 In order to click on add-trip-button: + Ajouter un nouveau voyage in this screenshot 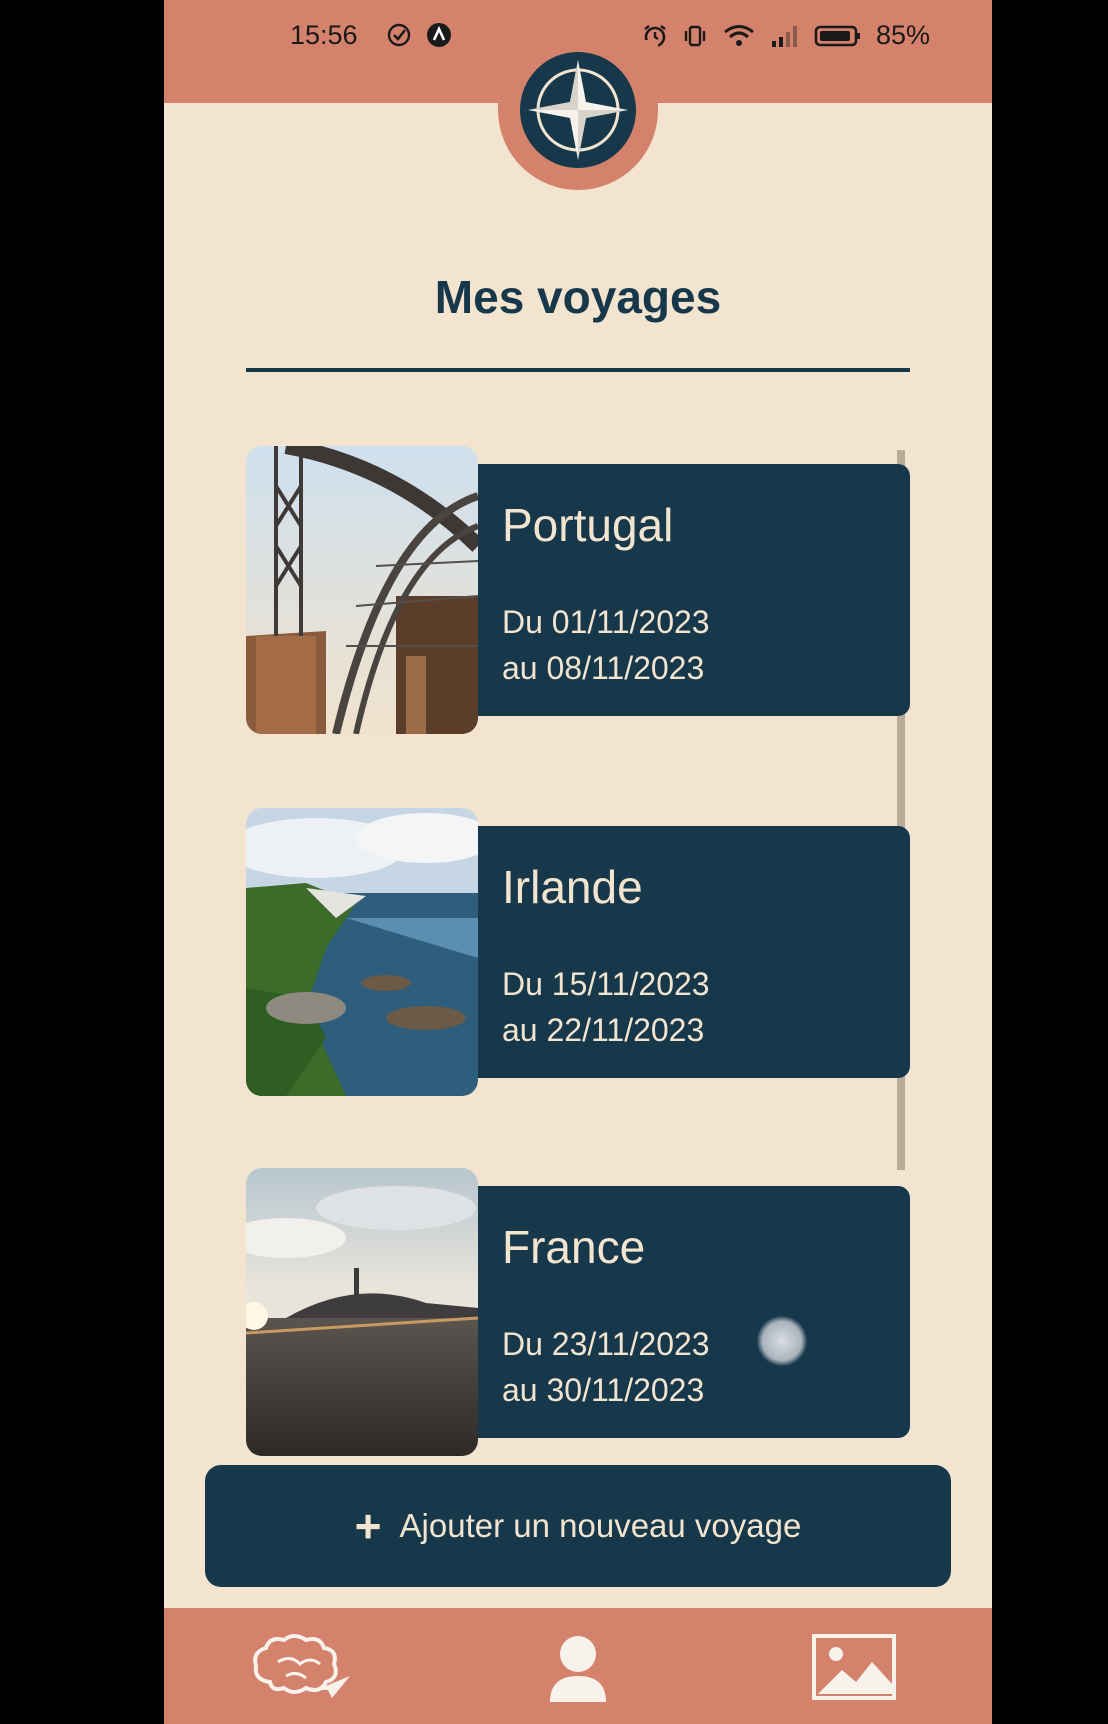, I will do `click(578, 1526)`.